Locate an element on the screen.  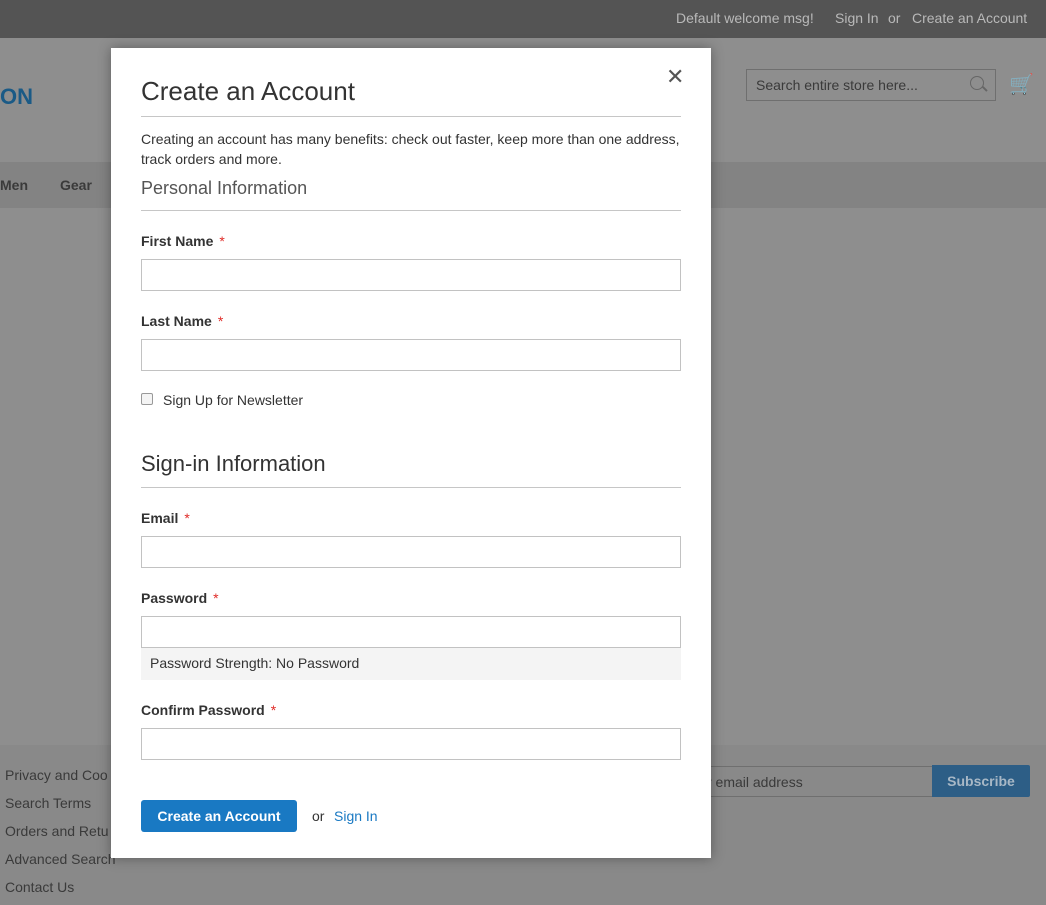
footer-link-privacy: Privacy and Coo is located at coordinates (56, 775).